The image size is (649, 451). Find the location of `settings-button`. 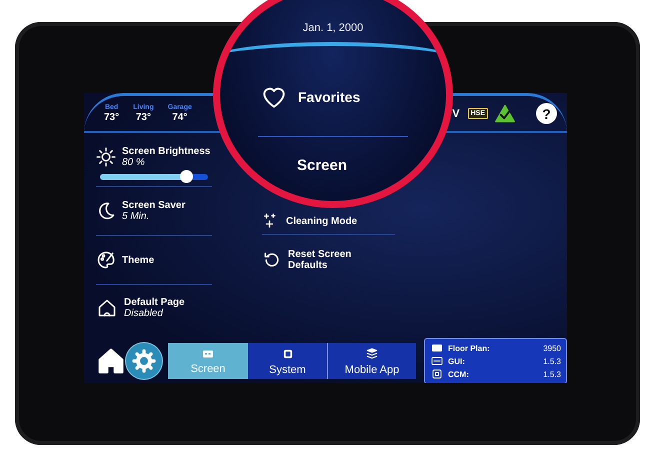

settings-button is located at coordinates (144, 361).